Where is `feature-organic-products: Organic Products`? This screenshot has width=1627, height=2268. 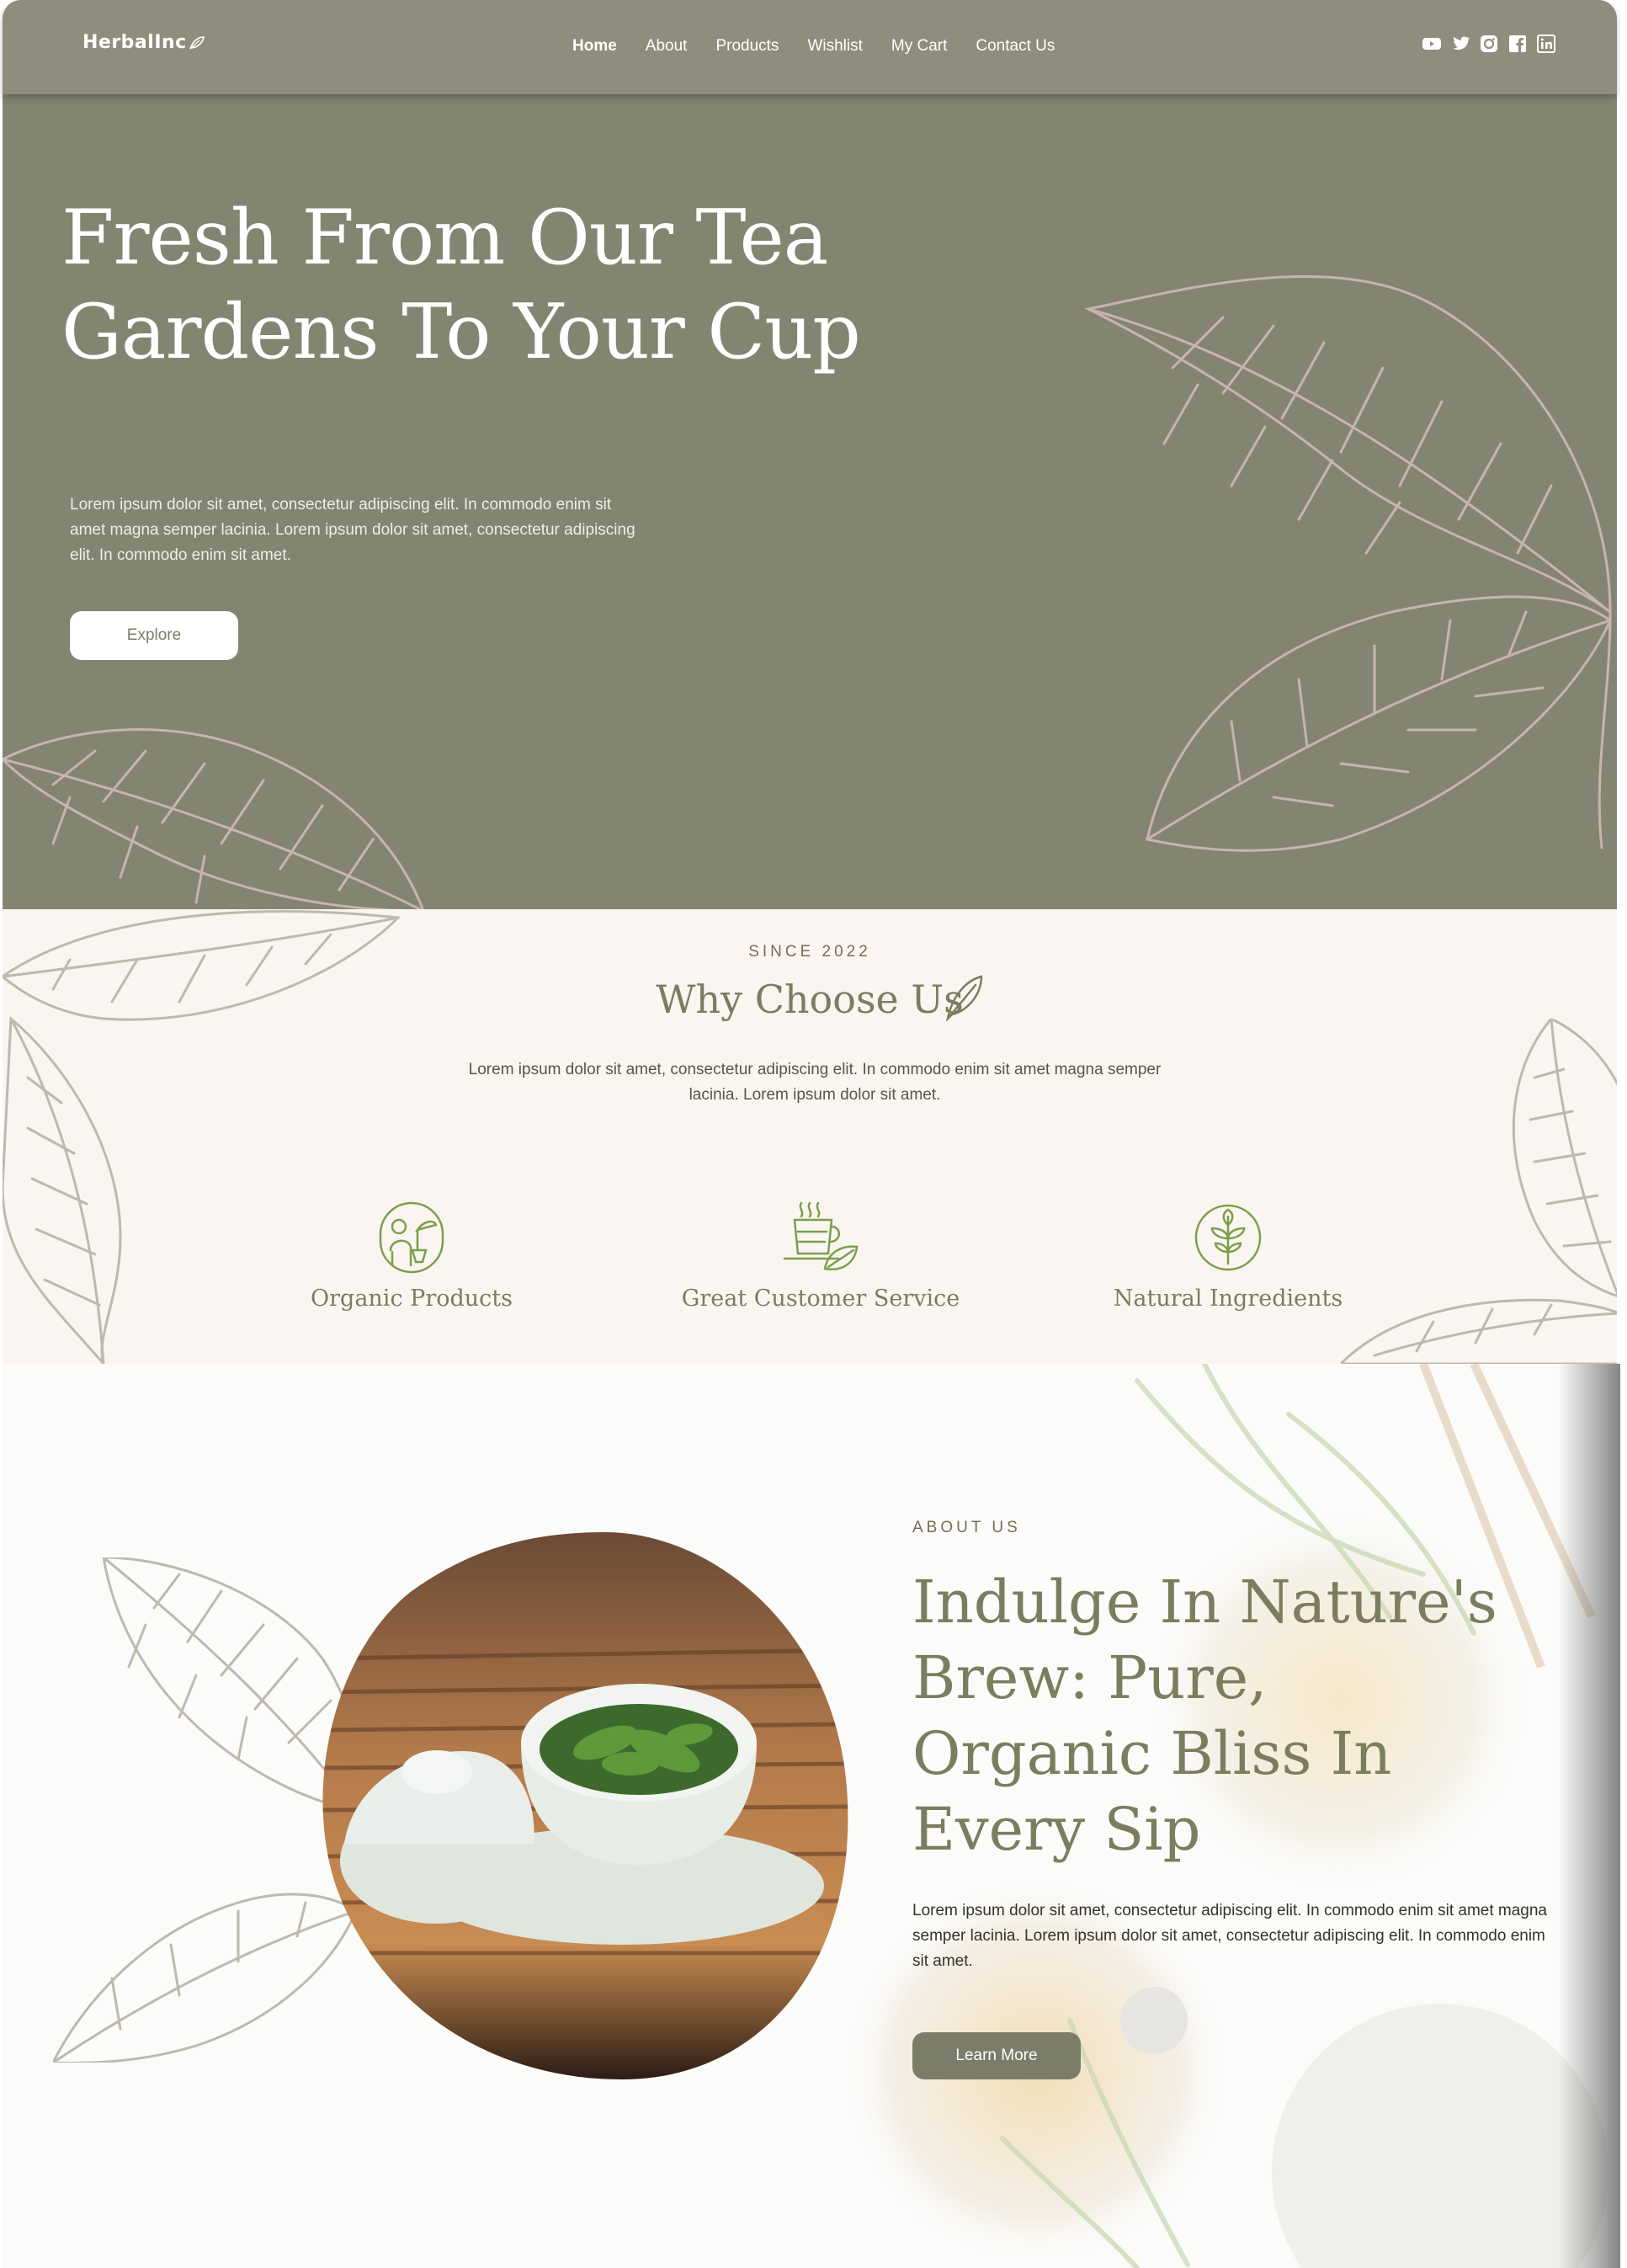 feature-organic-products: Organic Products is located at coordinates (411, 1256).